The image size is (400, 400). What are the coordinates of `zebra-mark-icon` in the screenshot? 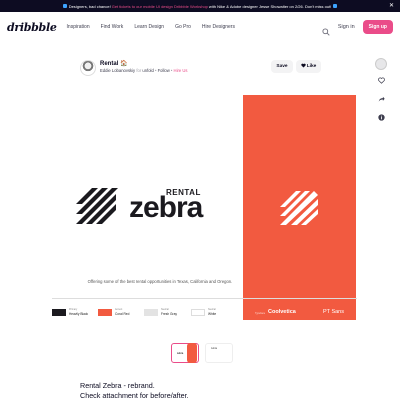 It's located at (299, 208).